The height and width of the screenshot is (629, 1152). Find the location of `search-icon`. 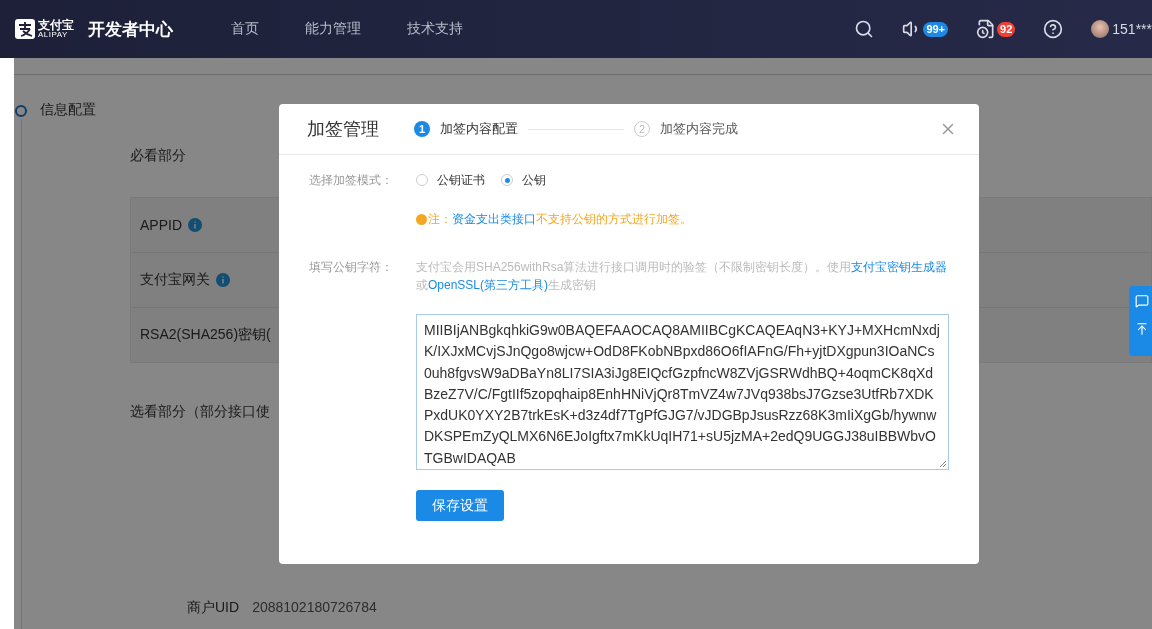

search-icon is located at coordinates (864, 29).